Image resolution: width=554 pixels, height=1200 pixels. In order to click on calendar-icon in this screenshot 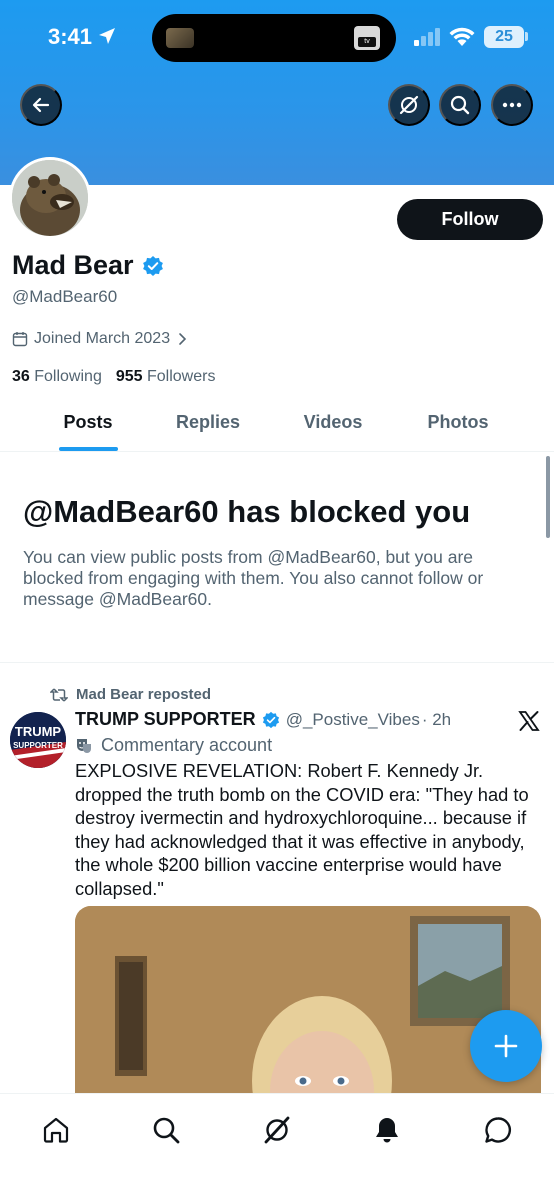, I will do `click(20, 339)`.